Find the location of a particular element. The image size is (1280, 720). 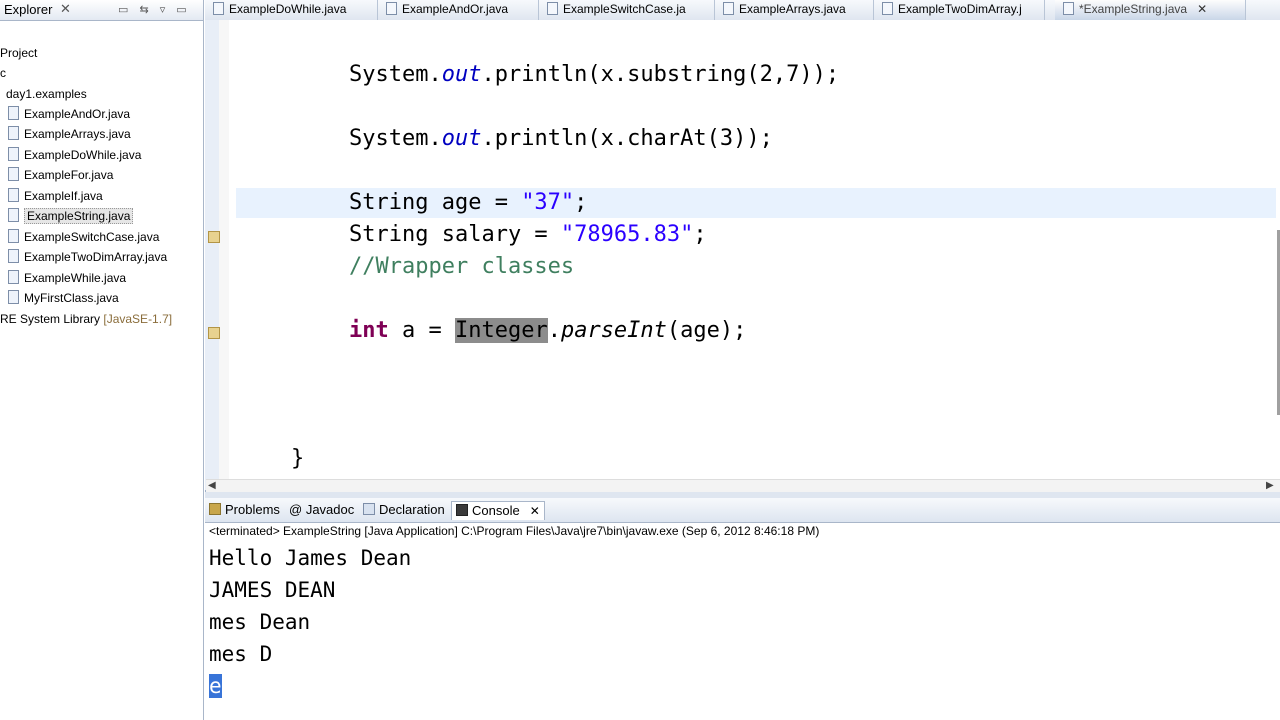

problems-icon is located at coordinates (215, 509).